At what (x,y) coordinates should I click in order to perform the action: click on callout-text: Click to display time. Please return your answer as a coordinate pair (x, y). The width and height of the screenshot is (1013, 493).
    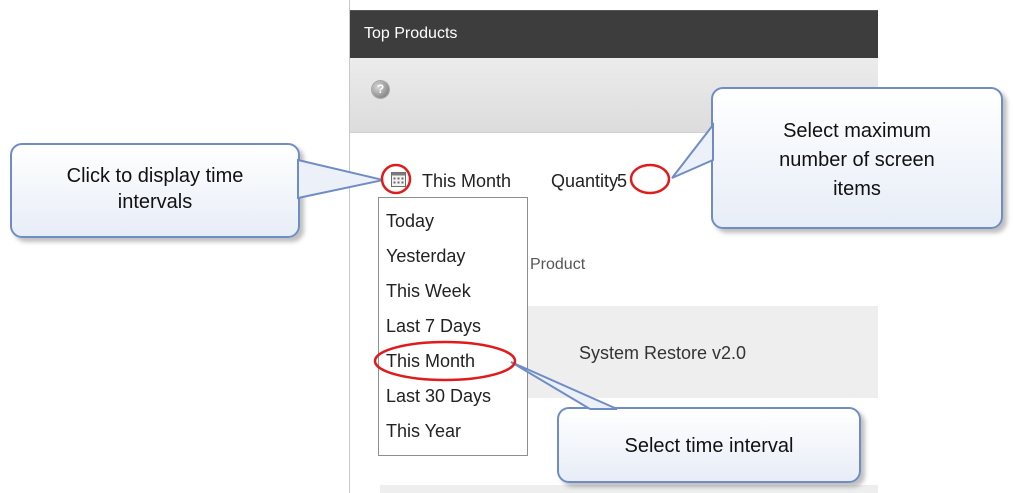
    Looking at the image, I should click on (155, 176).